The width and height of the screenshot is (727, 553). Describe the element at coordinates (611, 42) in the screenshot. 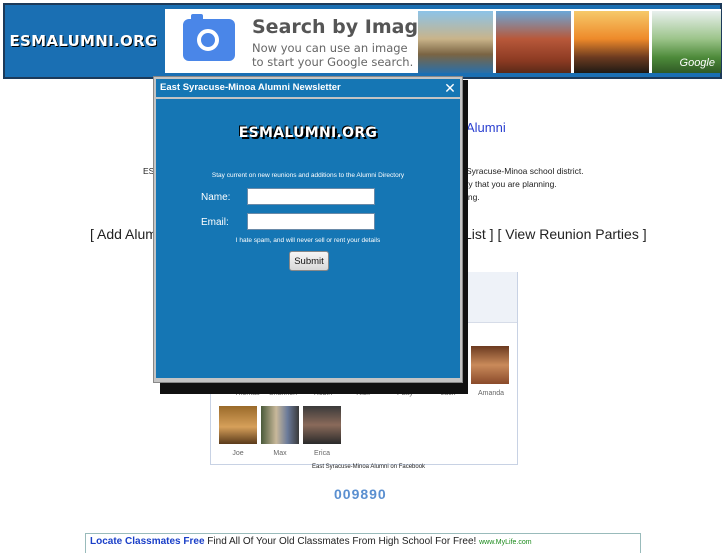

I see `ad-thumbnail-sunset` at that location.